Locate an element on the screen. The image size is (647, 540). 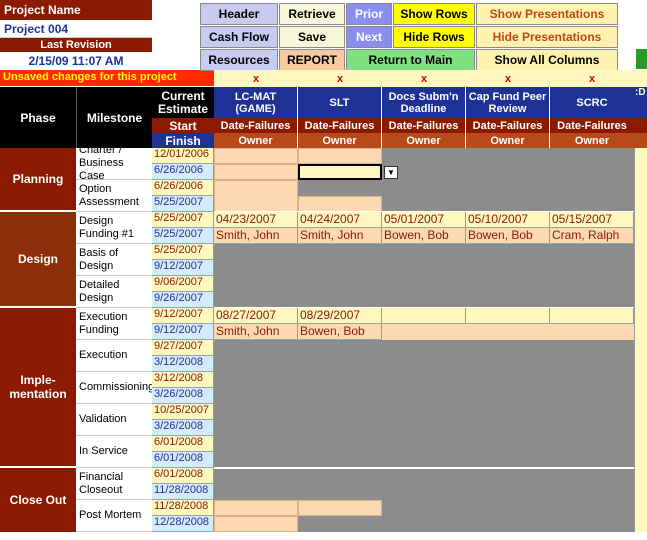
milestone-post-mortem: Post Mortem is located at coordinates (114, 516).